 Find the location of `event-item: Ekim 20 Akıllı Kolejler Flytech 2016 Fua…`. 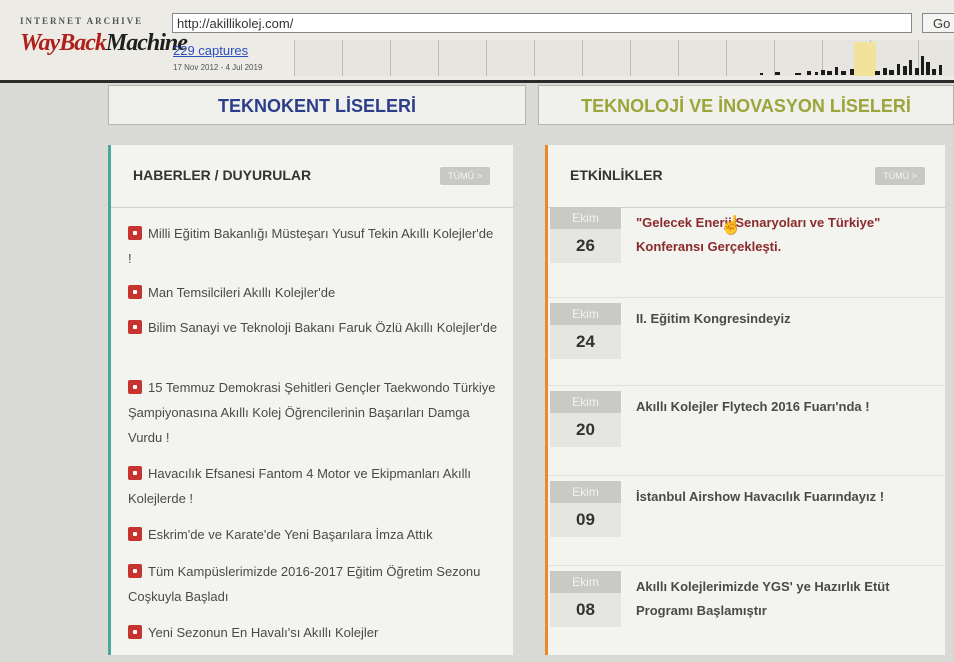

event-item: Ekim 20 Akıllı Kolejler Flytech 2016 Fua… is located at coordinates (746, 425).